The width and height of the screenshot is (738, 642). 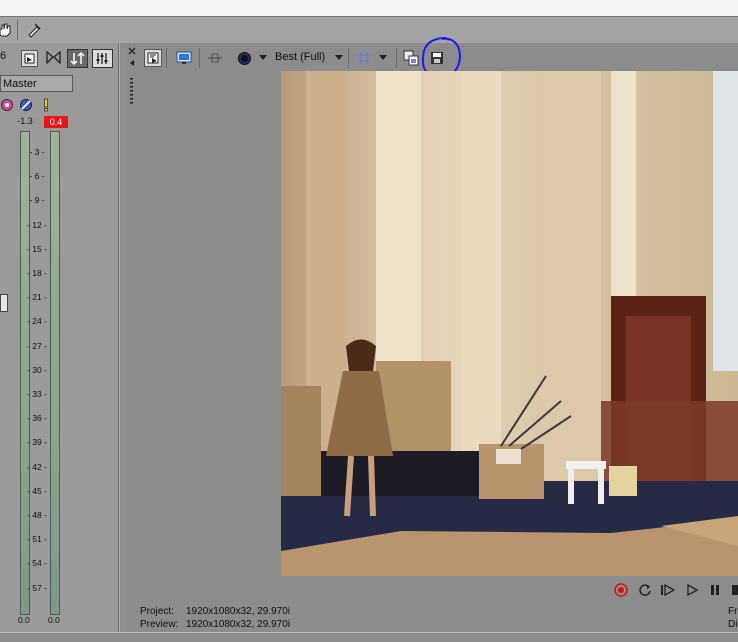 I want to click on bus-link-icon, so click(x=53, y=57).